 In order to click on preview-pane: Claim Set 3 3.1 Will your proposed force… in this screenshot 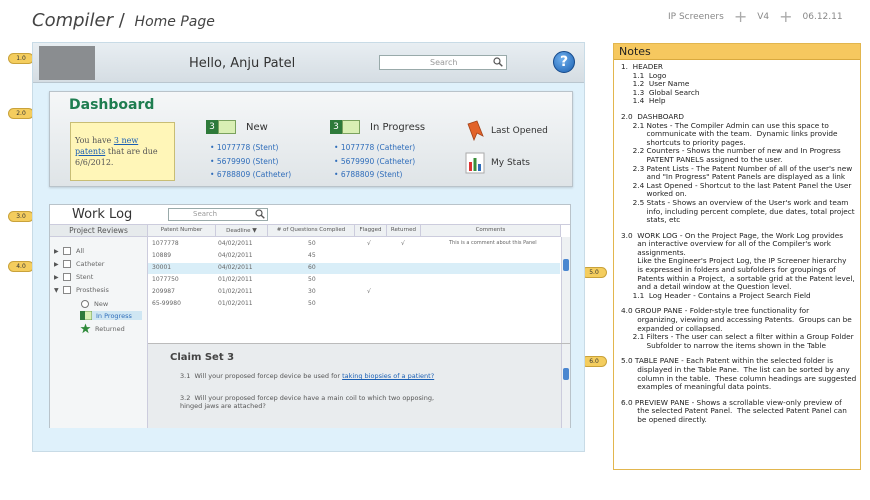, I will do `click(359, 385)`.